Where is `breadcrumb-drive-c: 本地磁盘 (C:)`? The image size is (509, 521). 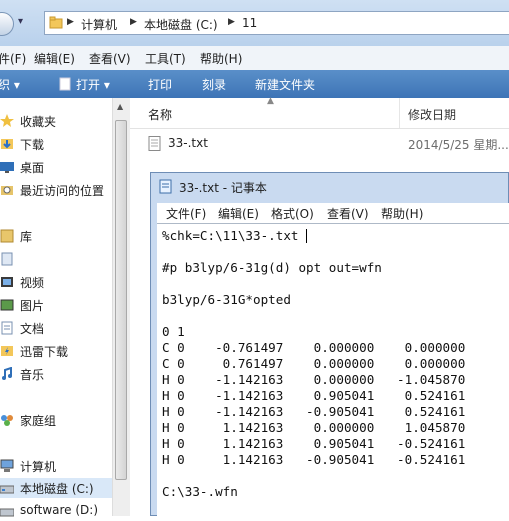
breadcrumb-drive-c: 本地磁盘 (C:) is located at coordinates (181, 24).